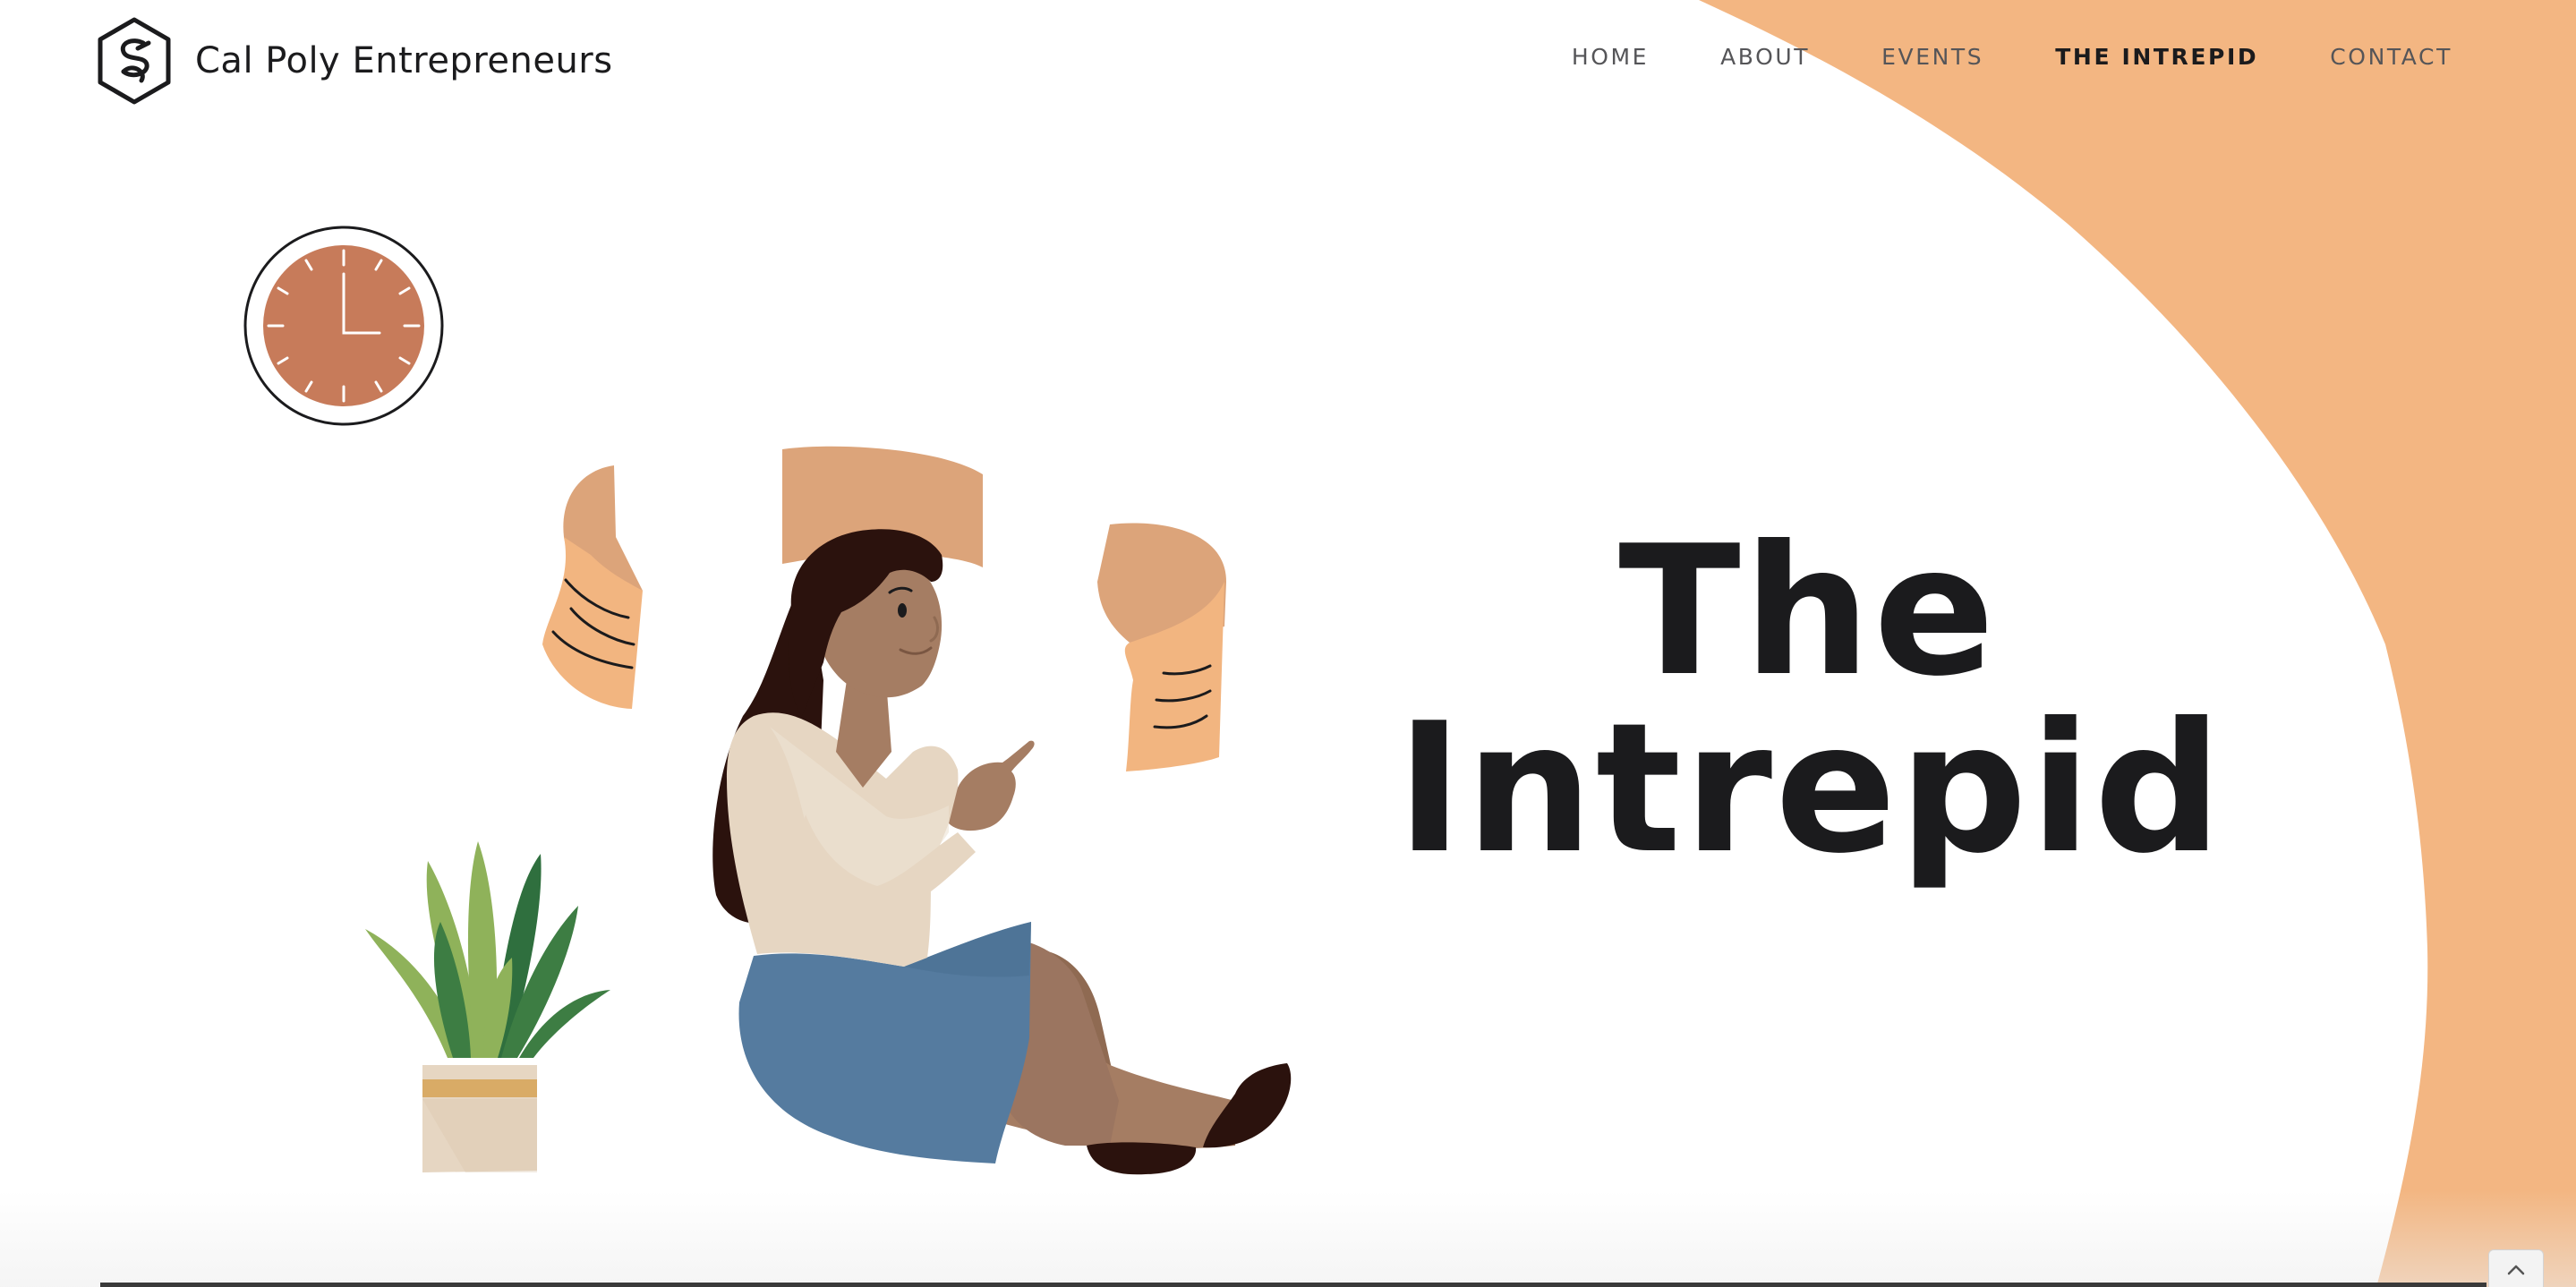  I want to click on wall-clock-icon, so click(343, 326).